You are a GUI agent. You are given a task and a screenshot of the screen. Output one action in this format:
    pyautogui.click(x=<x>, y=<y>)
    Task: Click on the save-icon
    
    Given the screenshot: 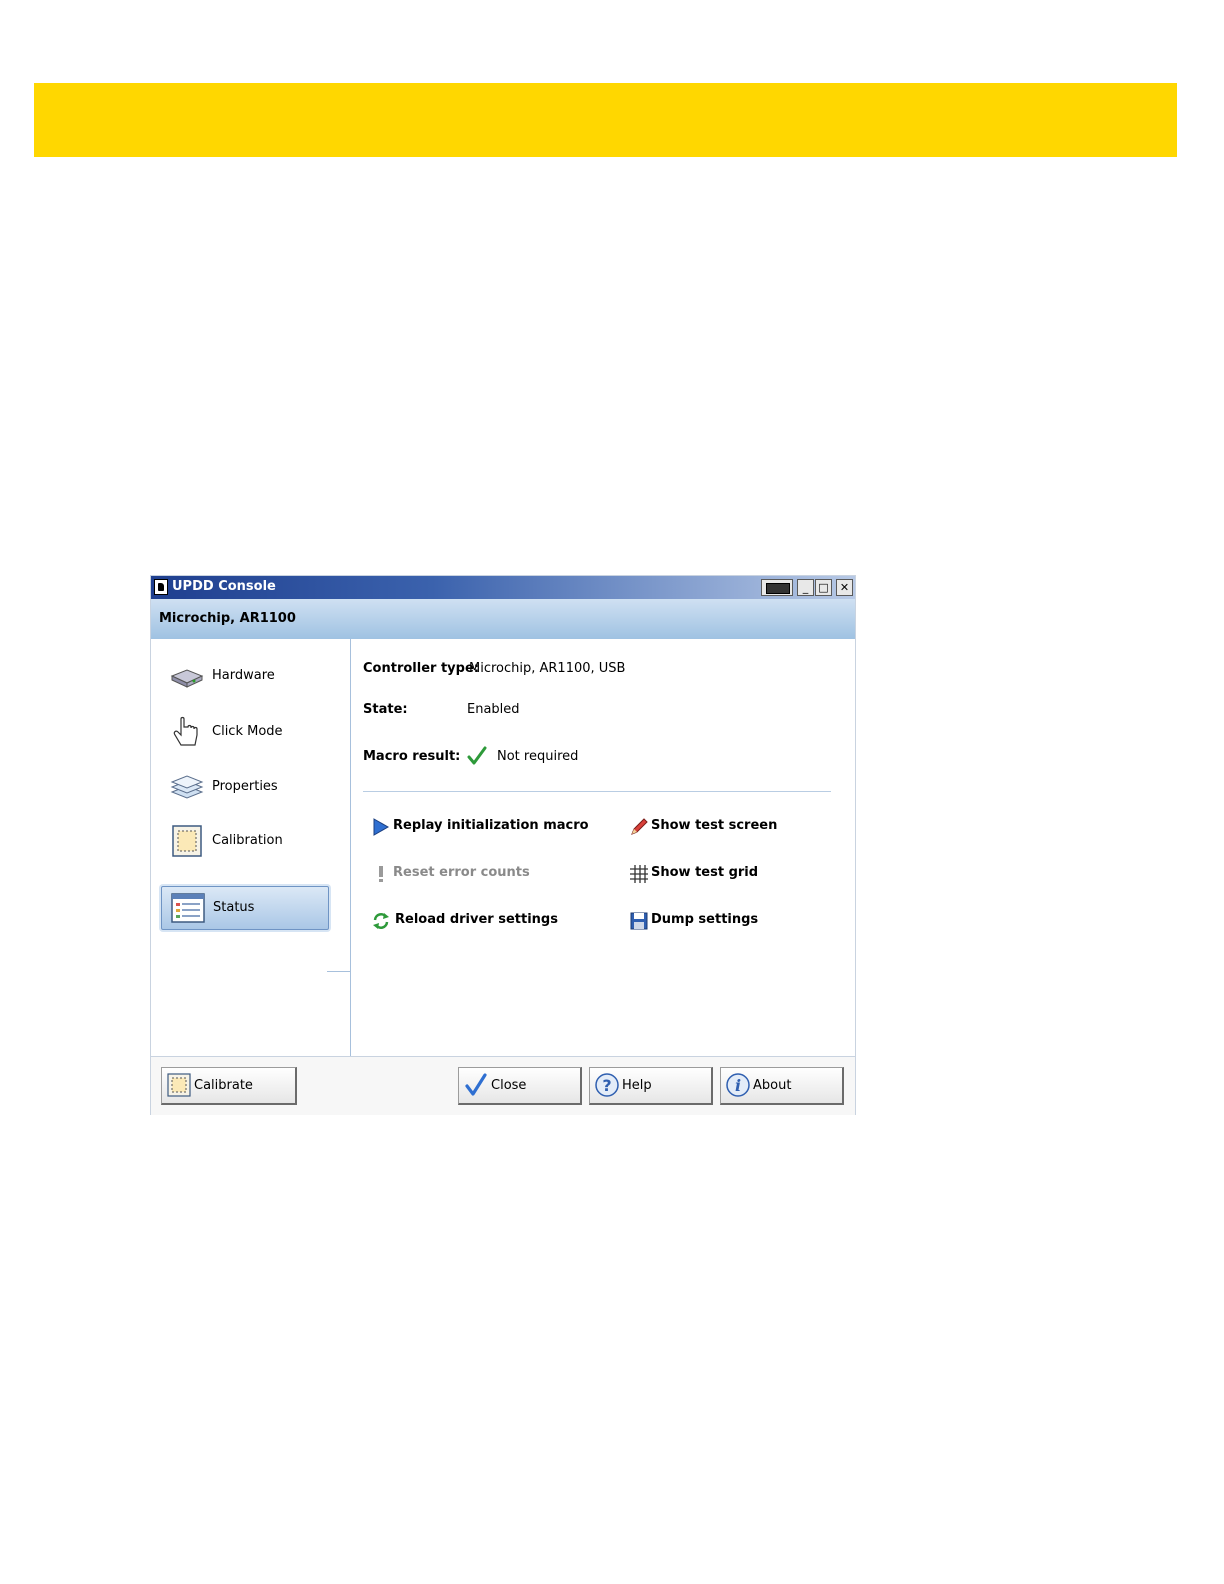 What is the action you would take?
    pyautogui.click(x=639, y=921)
    